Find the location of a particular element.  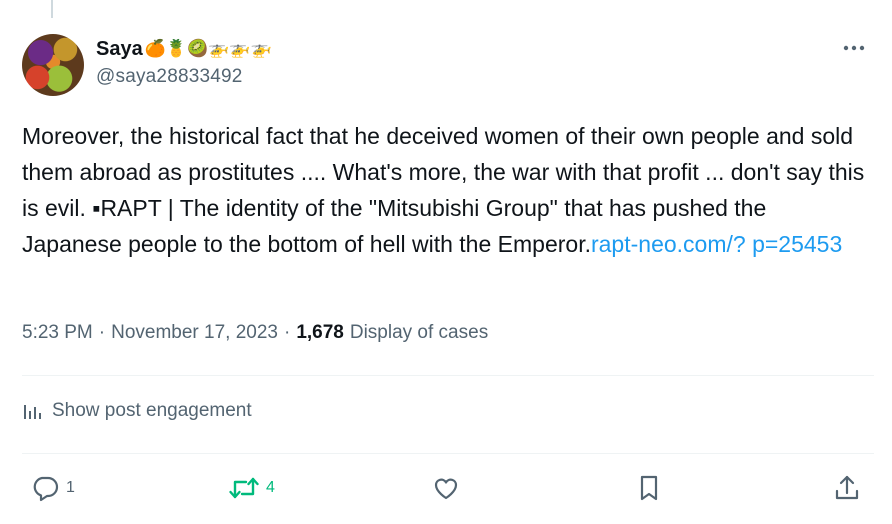

like-button is located at coordinates (446, 488).